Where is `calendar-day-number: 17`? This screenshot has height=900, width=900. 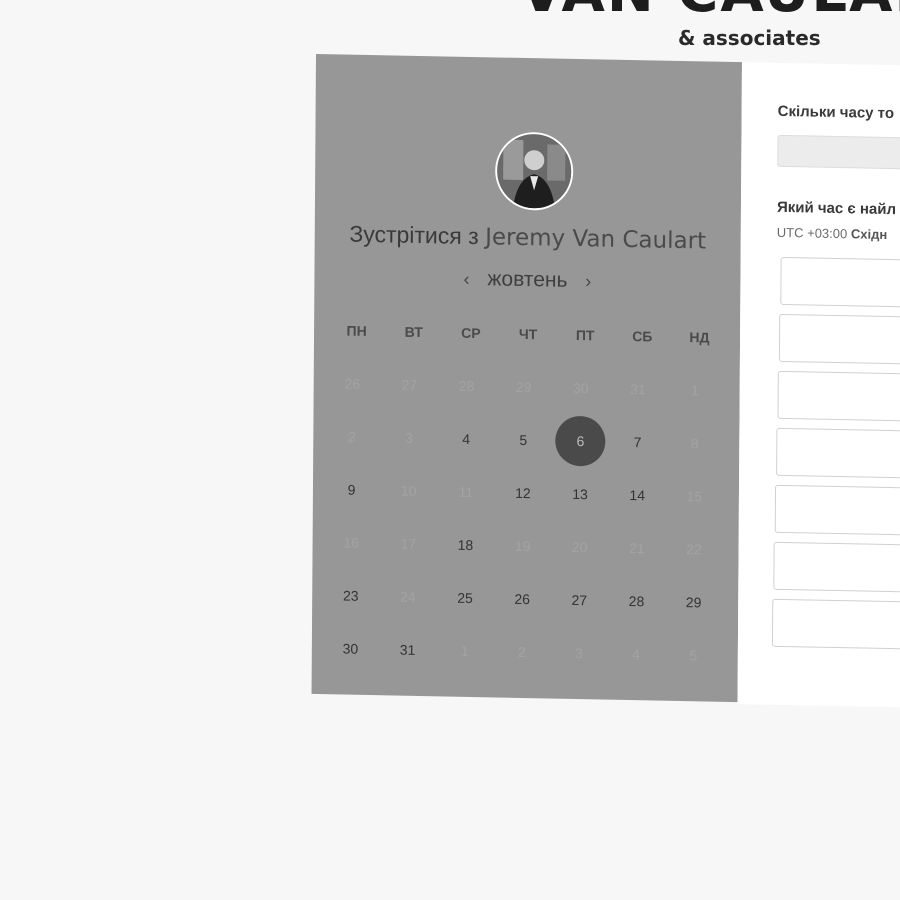 calendar-day-number: 17 is located at coordinates (408, 543).